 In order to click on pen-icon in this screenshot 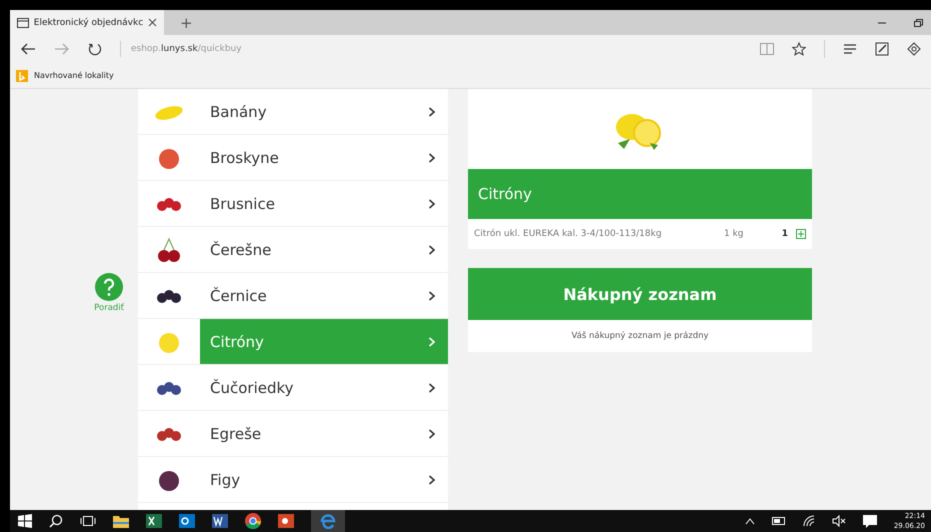, I will do `click(882, 49)`.